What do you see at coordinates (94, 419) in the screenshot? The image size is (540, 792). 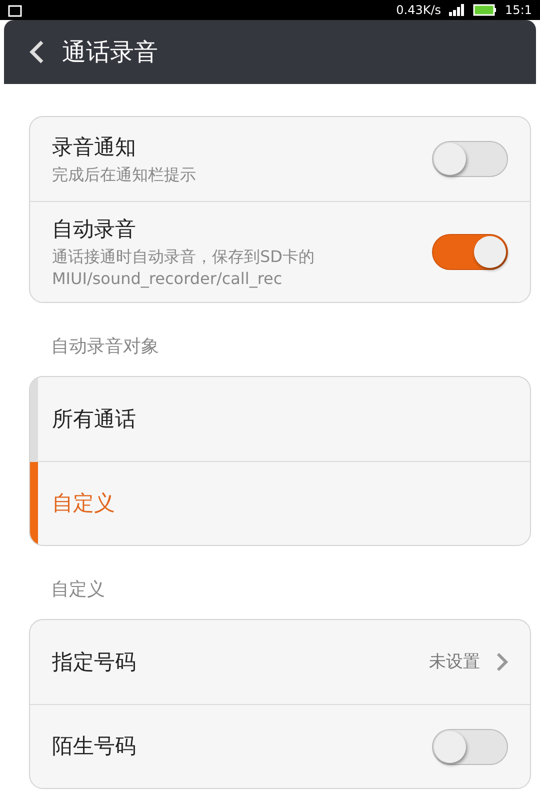 I see `option-title: 所有通话` at bounding box center [94, 419].